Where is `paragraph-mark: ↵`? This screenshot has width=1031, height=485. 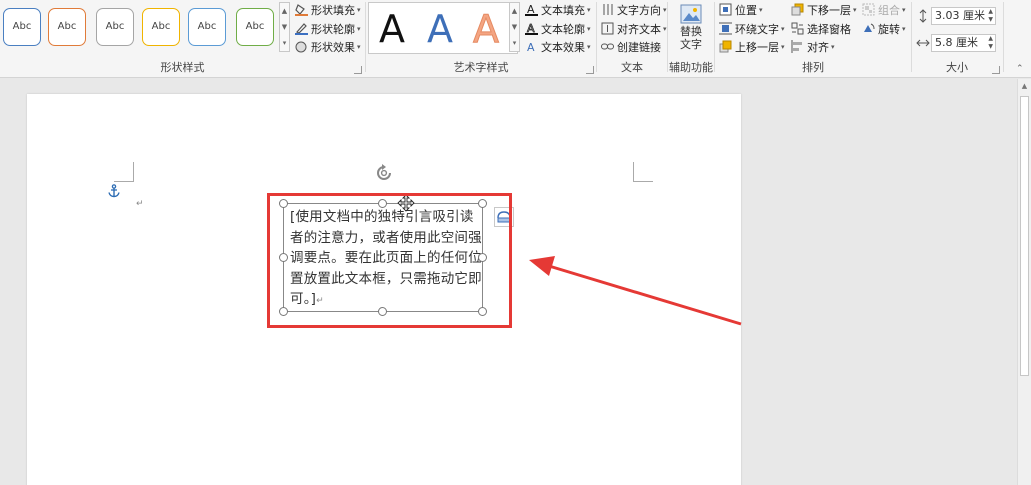 paragraph-mark: ↵ is located at coordinates (140, 204).